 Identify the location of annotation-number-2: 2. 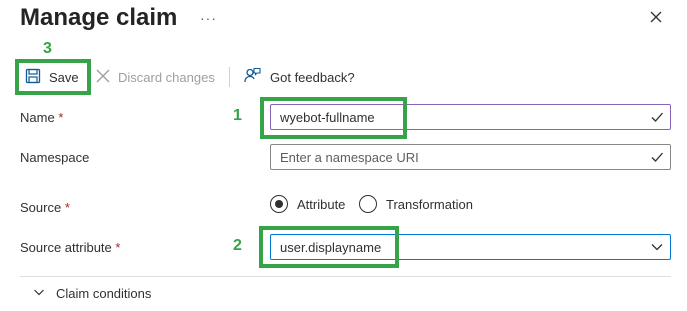
(237, 245).